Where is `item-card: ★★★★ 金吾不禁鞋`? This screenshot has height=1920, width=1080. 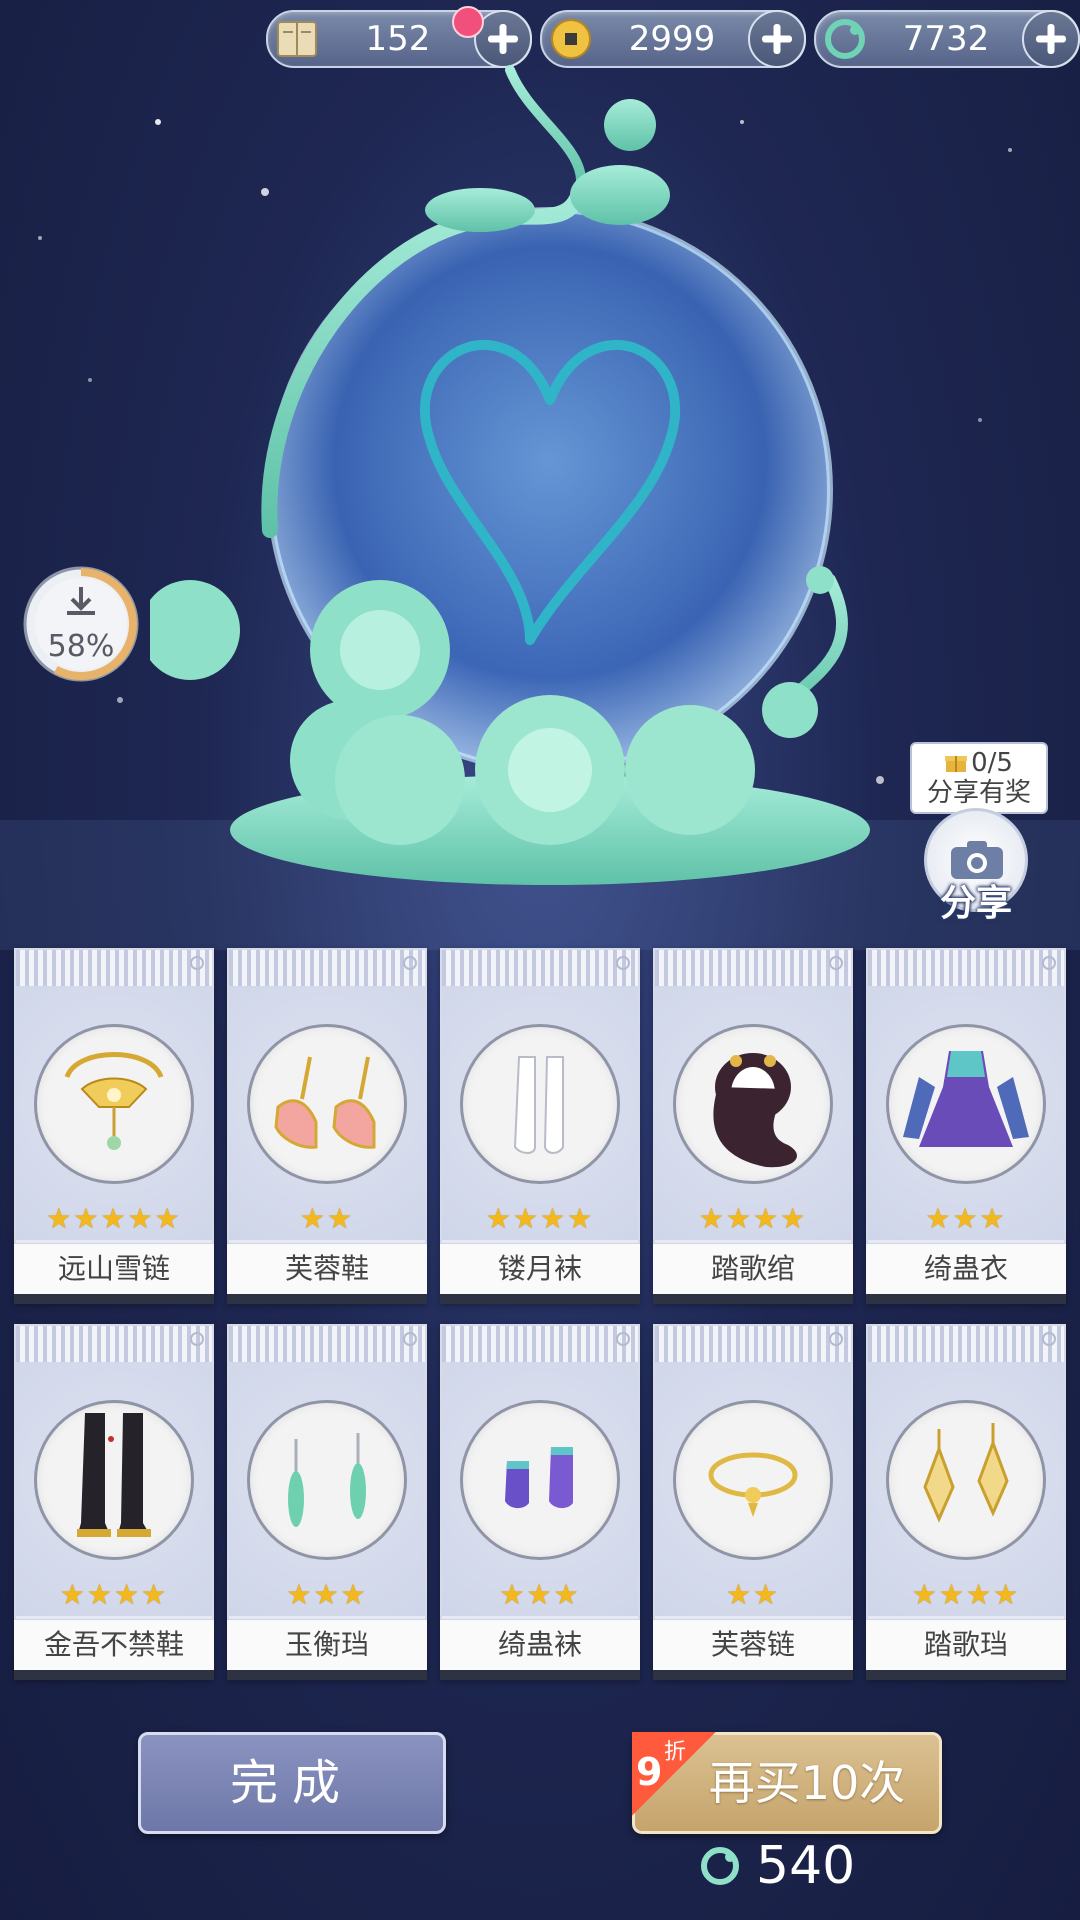 item-card: ★★★★ 金吾不禁鞋 is located at coordinates (114, 1502).